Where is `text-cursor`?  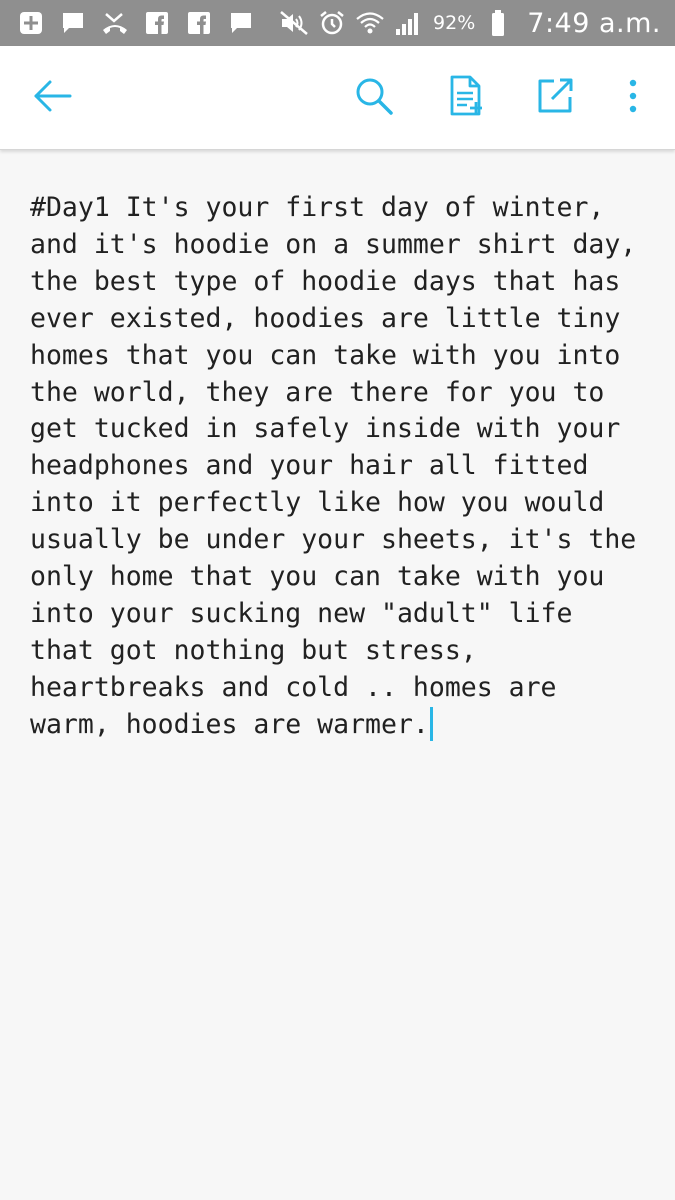
text-cursor is located at coordinates (431, 723).